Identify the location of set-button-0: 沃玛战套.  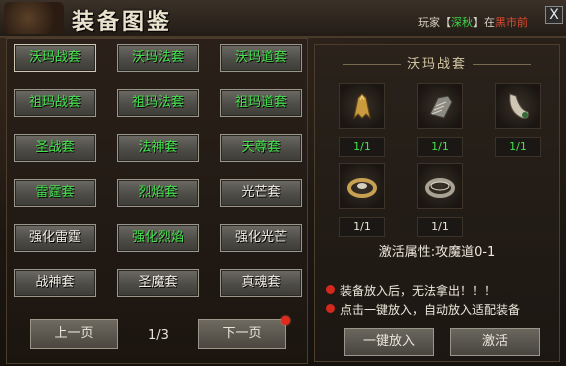
(55, 58).